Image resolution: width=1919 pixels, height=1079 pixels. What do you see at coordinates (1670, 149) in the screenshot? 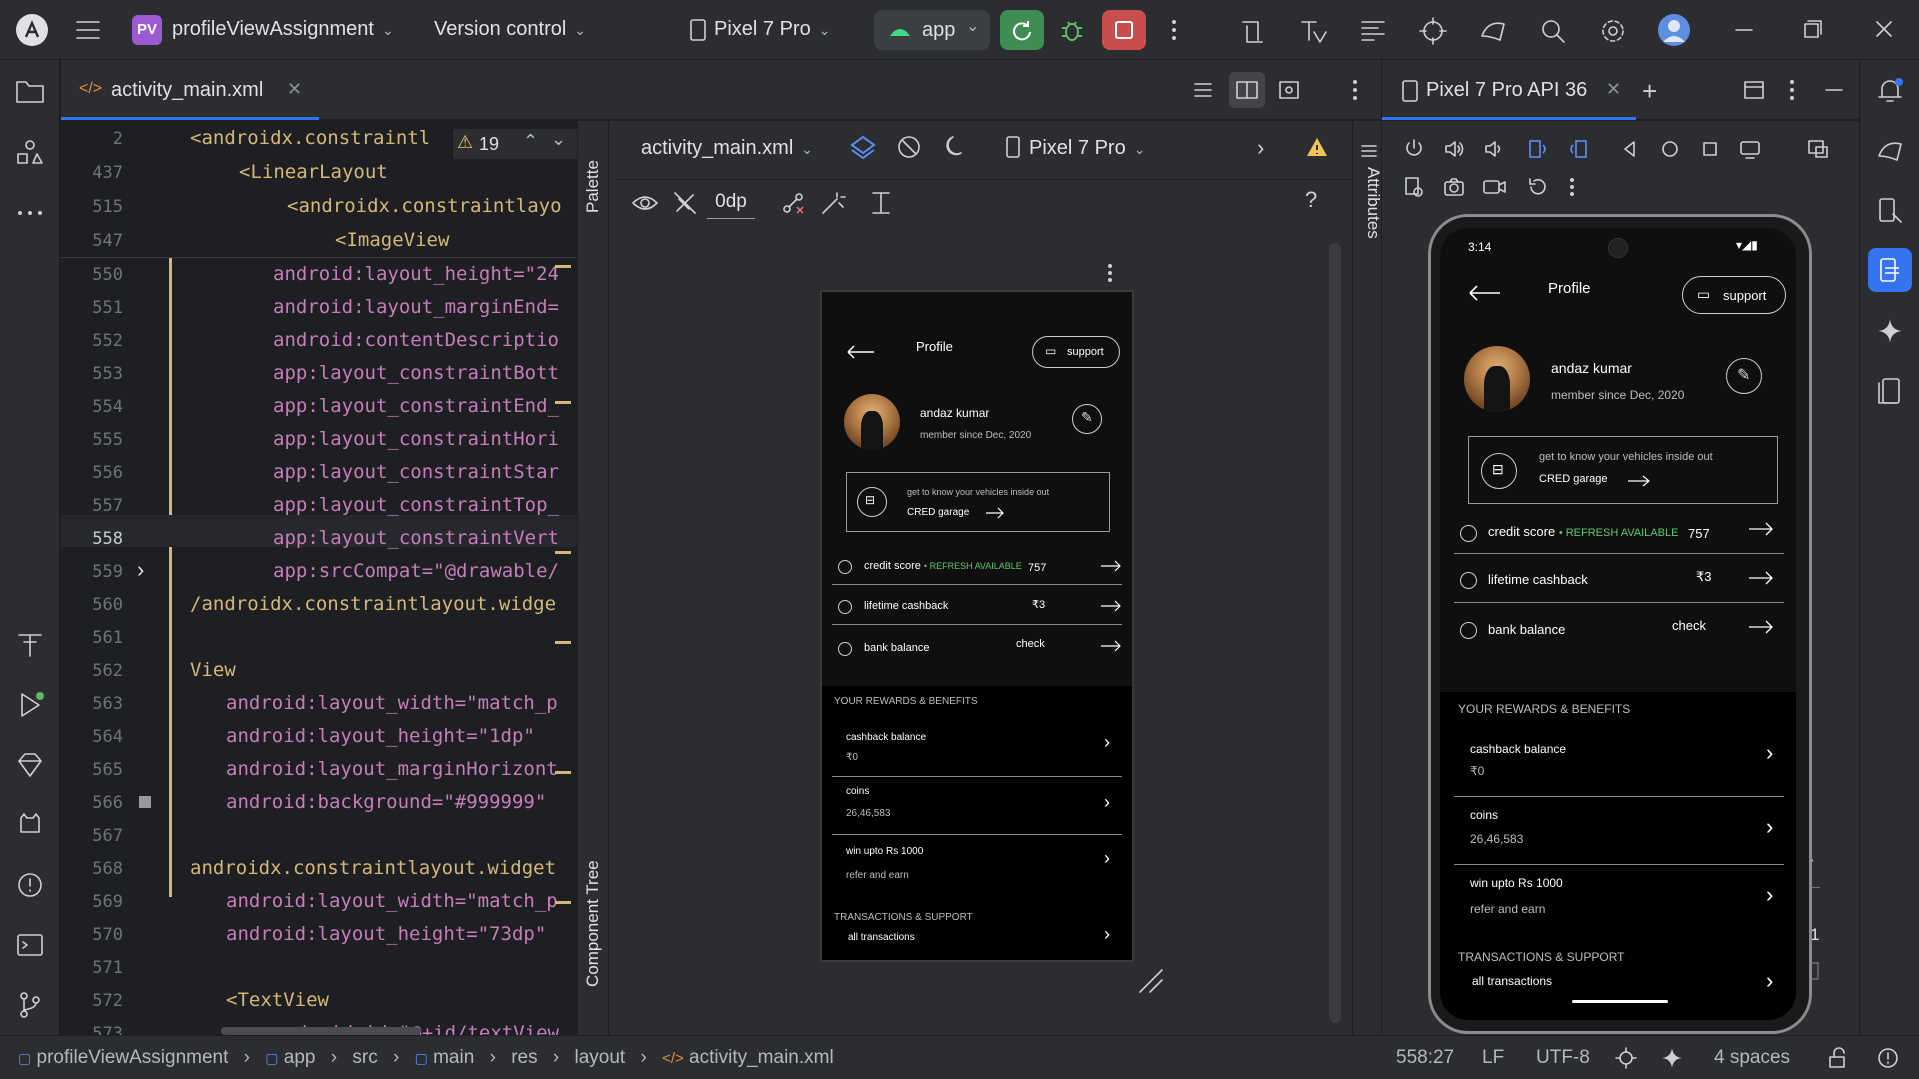
I see `home-icon` at bounding box center [1670, 149].